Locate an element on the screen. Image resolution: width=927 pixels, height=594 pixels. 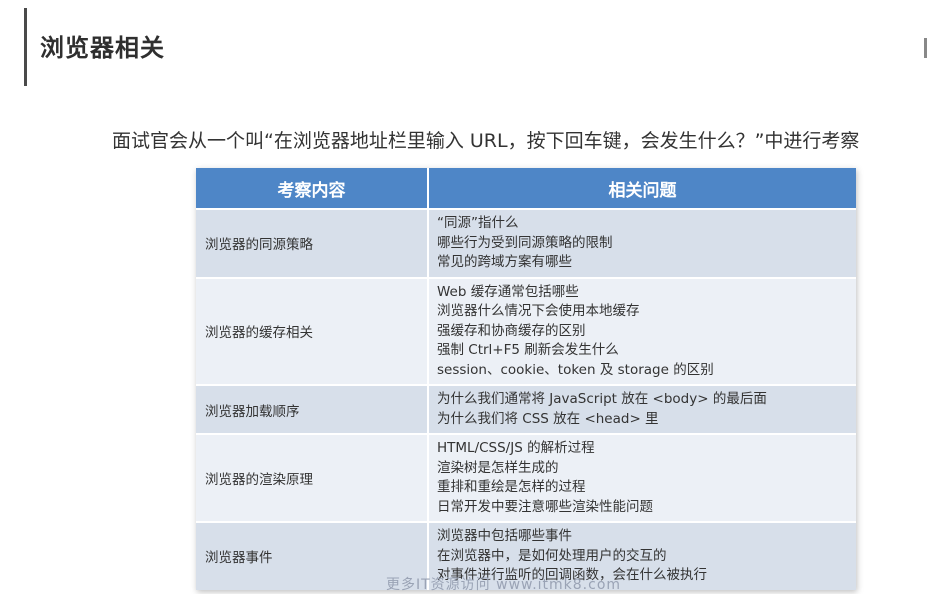
row-topic: 浏览器的同源策略 is located at coordinates (312, 243).